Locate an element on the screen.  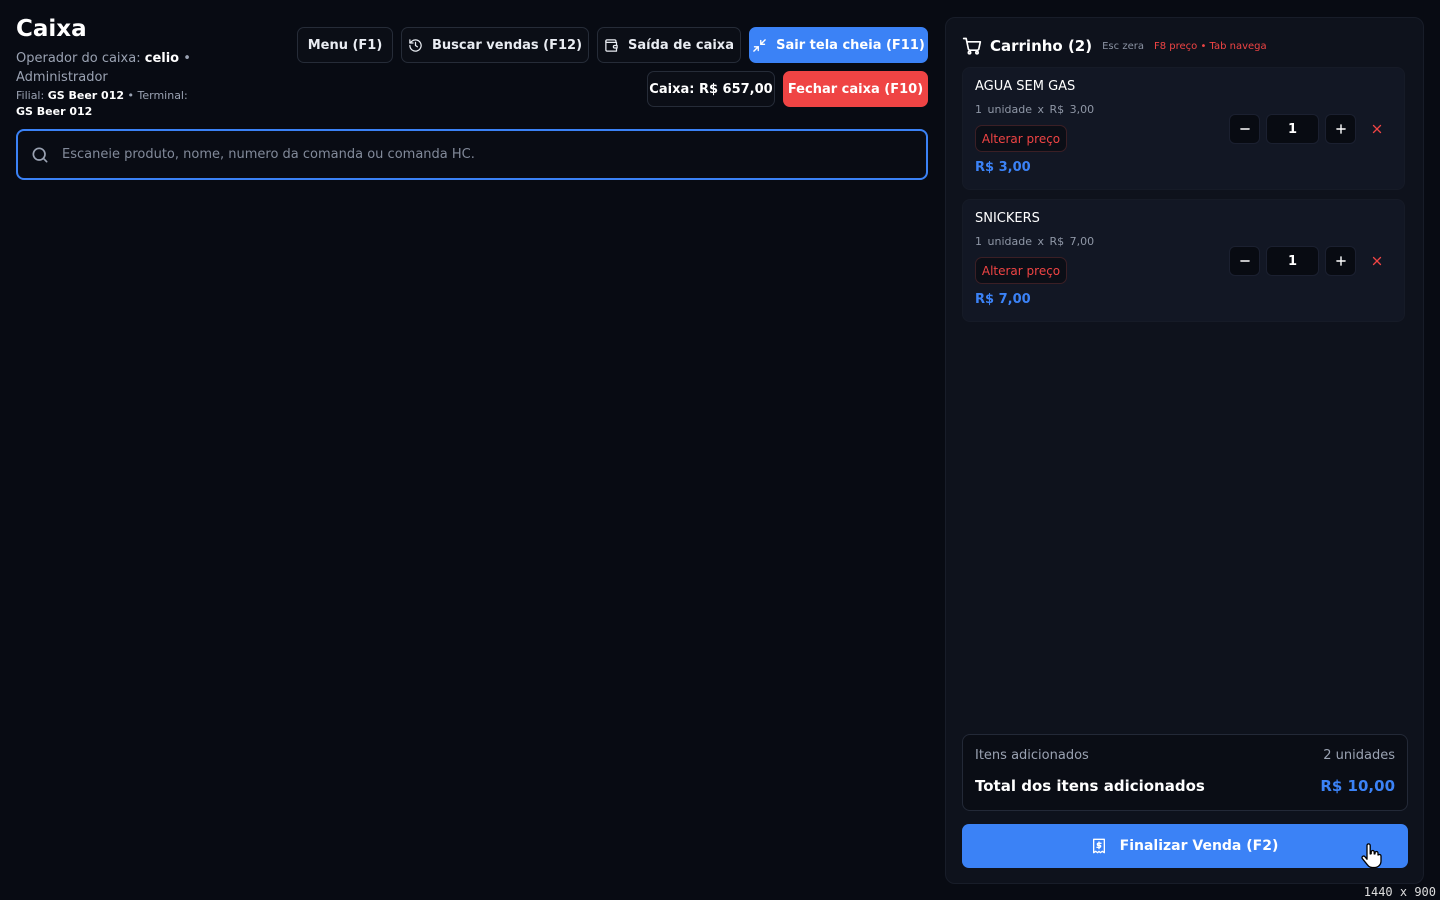
cart-icon is located at coordinates (972, 46).